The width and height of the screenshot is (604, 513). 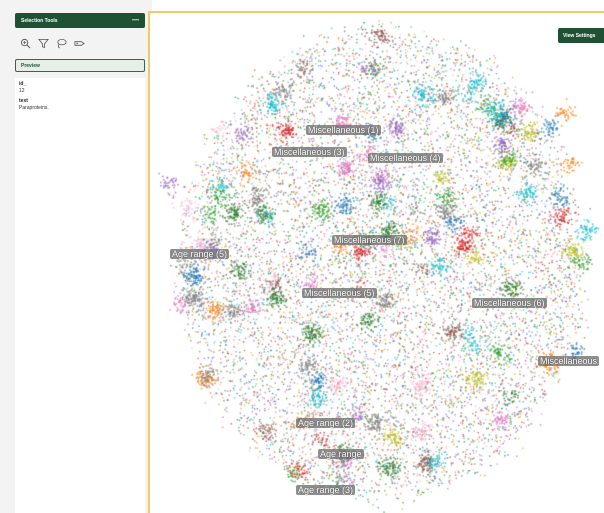 What do you see at coordinates (61, 43) in the screenshot?
I see `lasso-icon` at bounding box center [61, 43].